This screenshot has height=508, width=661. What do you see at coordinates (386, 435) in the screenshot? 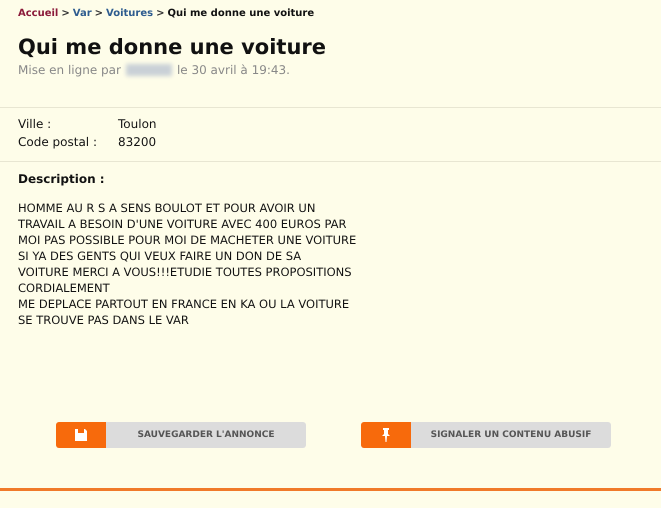
I see `pushpin-icon` at bounding box center [386, 435].